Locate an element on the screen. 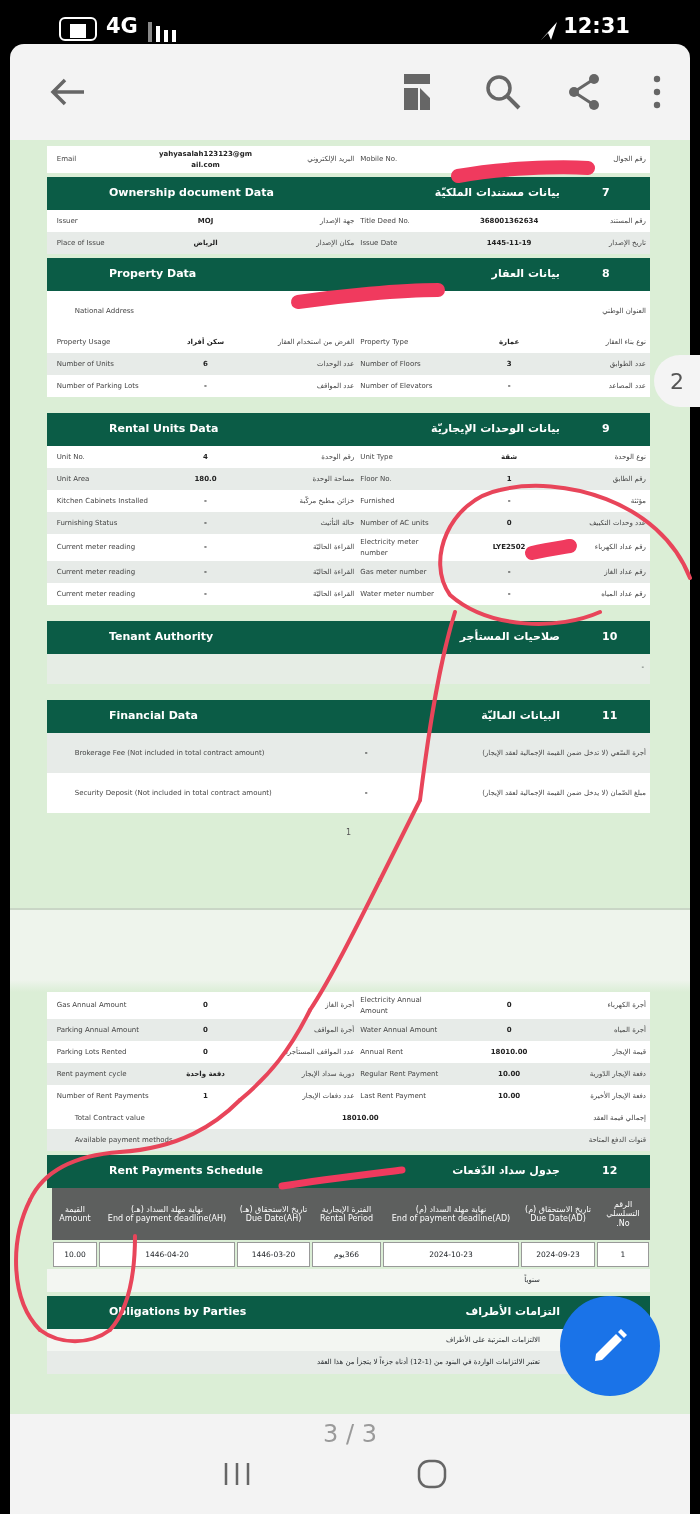 This screenshot has width=700, height=1514. notification-icon is located at coordinates (78, 29).